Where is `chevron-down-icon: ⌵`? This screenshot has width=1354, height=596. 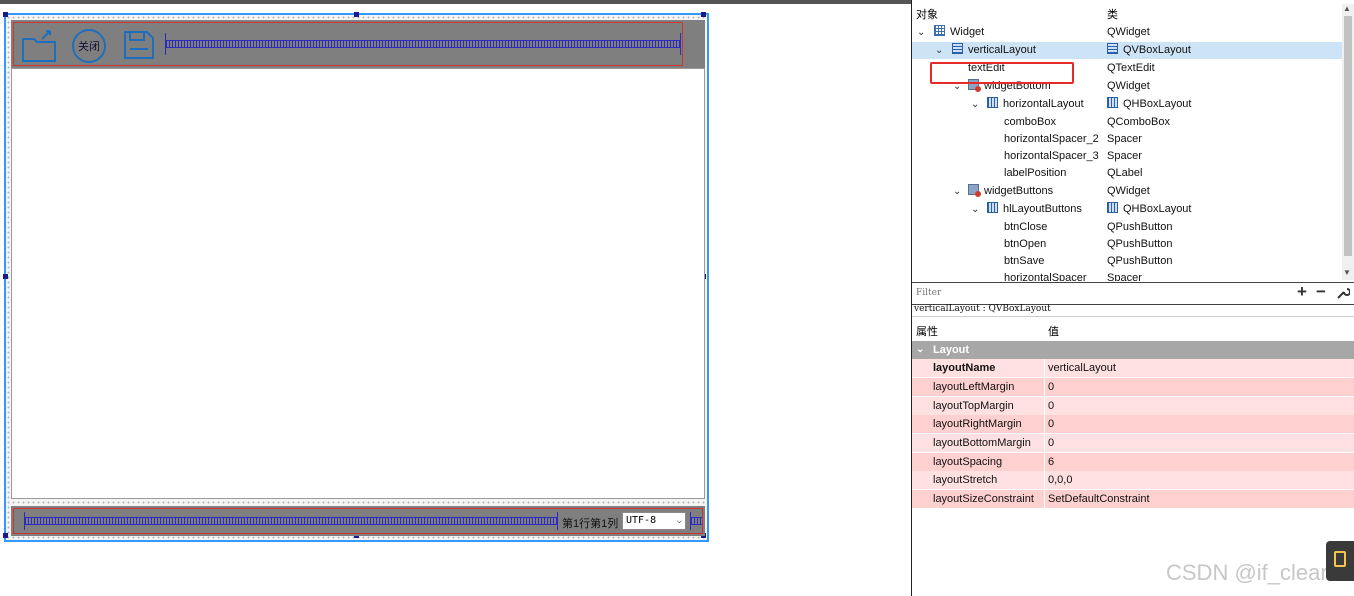 chevron-down-icon: ⌵ is located at coordinates (679, 521).